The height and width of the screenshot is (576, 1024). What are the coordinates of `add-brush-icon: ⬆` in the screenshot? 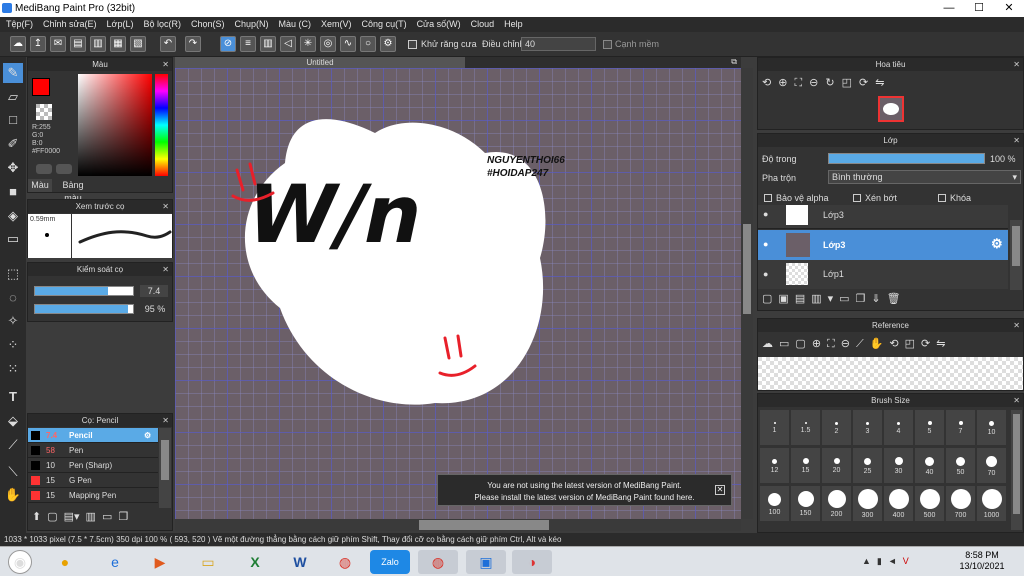 It's located at (36, 517).